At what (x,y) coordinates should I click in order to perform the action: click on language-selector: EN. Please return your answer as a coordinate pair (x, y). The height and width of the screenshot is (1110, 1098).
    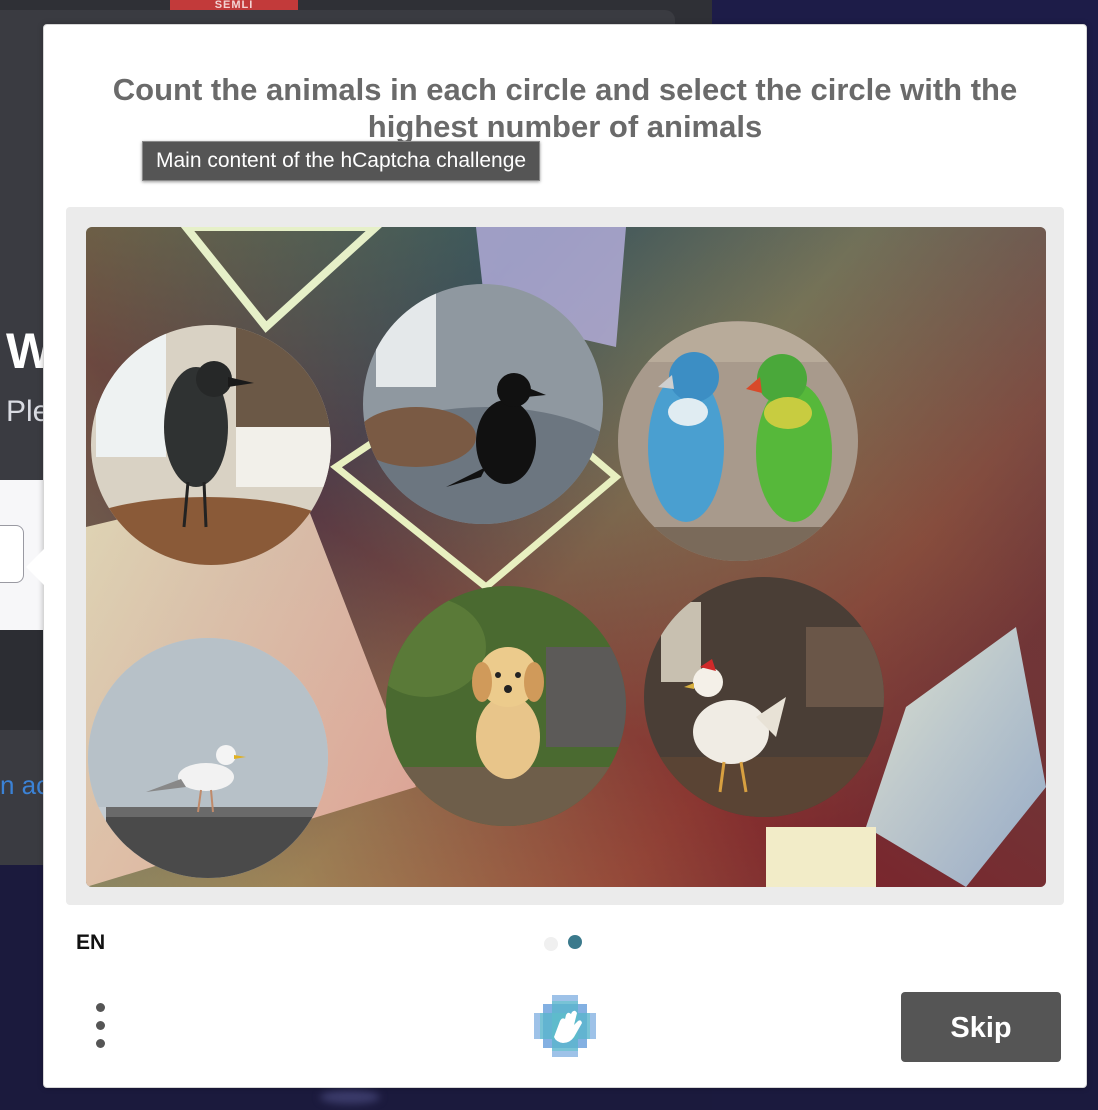
    Looking at the image, I should click on (90, 943).